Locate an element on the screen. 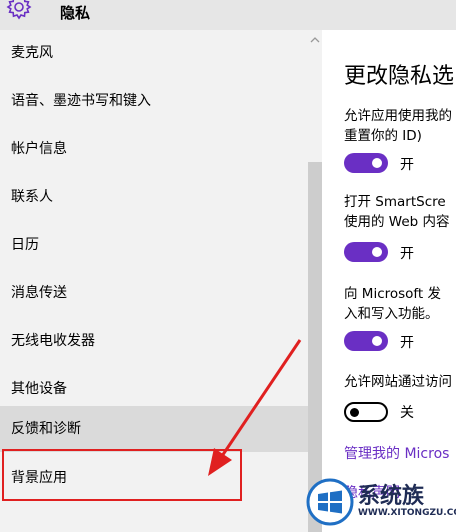  sidebar-item-account-info: 帐户信息 is located at coordinates (154, 149).